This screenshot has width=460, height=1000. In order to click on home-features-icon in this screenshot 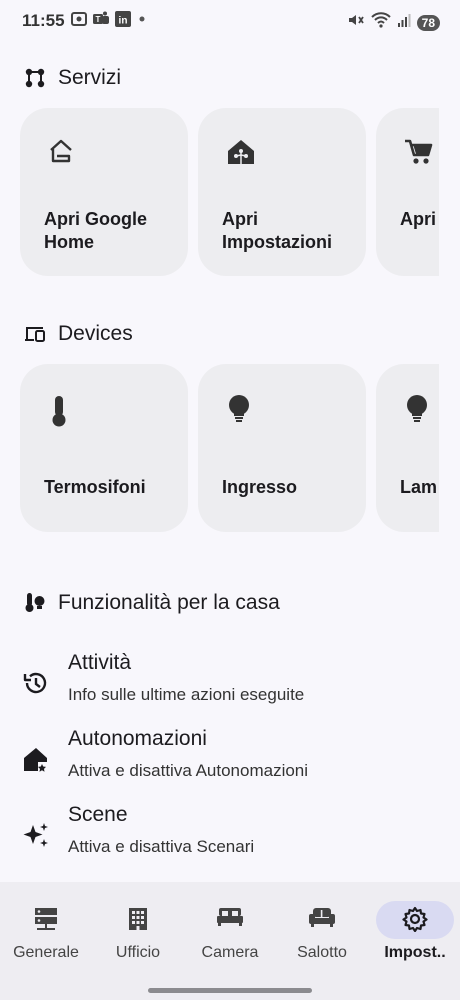, I will do `click(35, 603)`.